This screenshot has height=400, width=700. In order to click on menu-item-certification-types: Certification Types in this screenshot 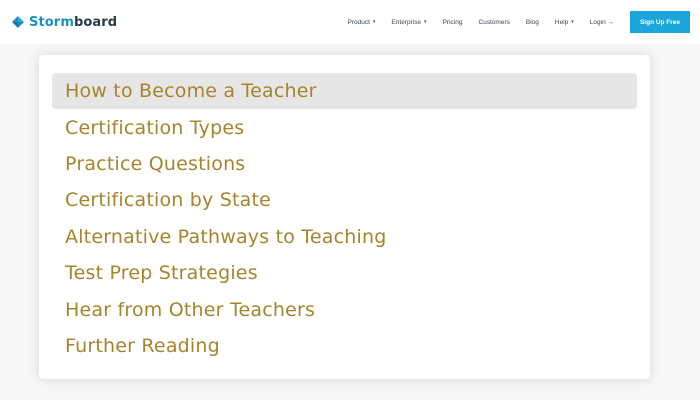, I will do `click(344, 127)`.